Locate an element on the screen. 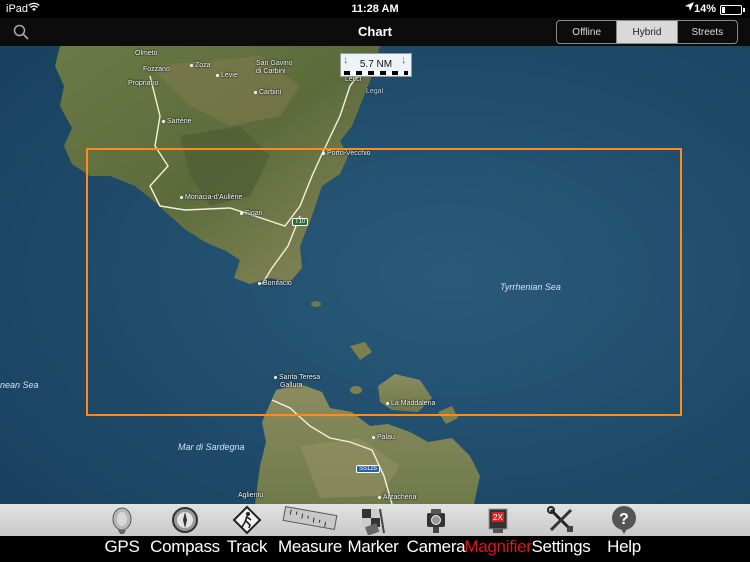 The height and width of the screenshot is (562, 750). settings-button: Settings is located at coordinates (561, 533).